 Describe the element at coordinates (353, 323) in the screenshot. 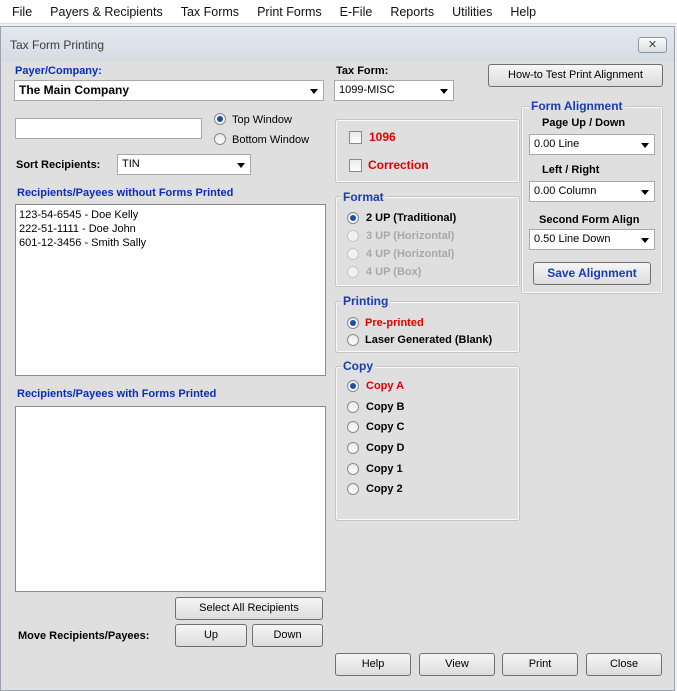

I see `preprinted-radio` at that location.